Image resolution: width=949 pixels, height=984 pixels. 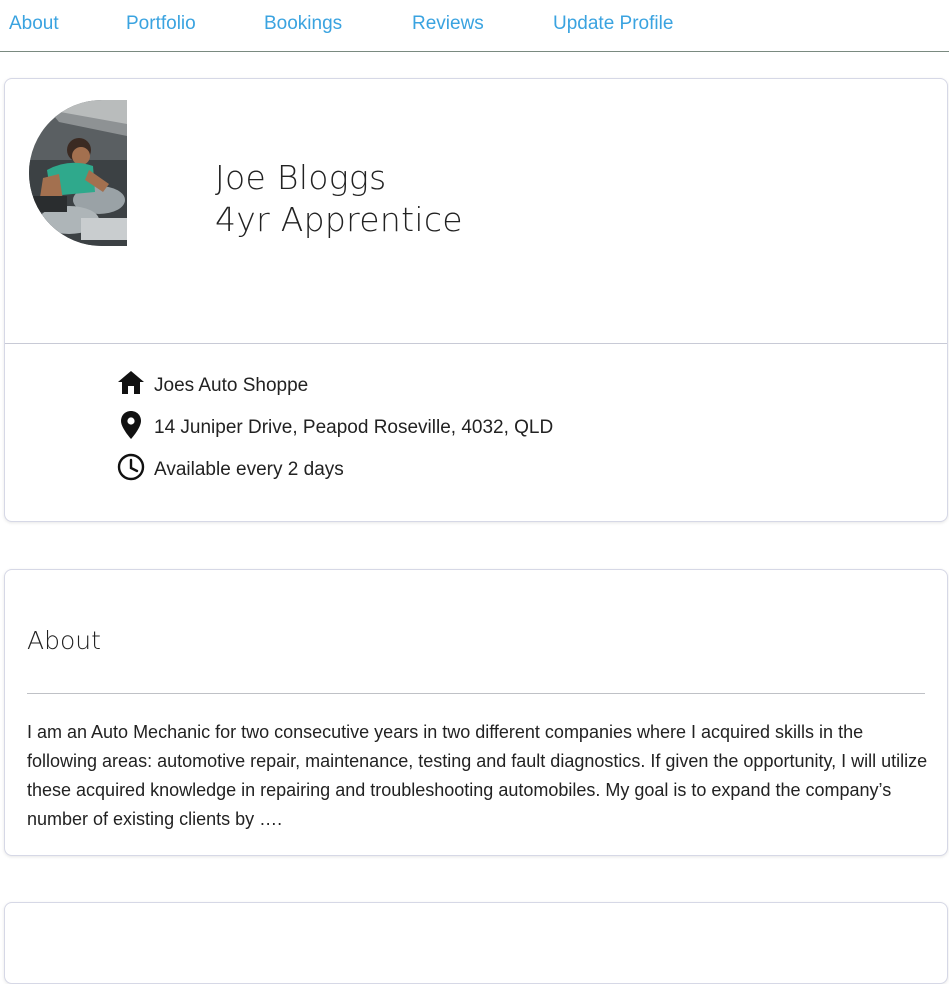 What do you see at coordinates (131, 382) in the screenshot?
I see `home-icon` at bounding box center [131, 382].